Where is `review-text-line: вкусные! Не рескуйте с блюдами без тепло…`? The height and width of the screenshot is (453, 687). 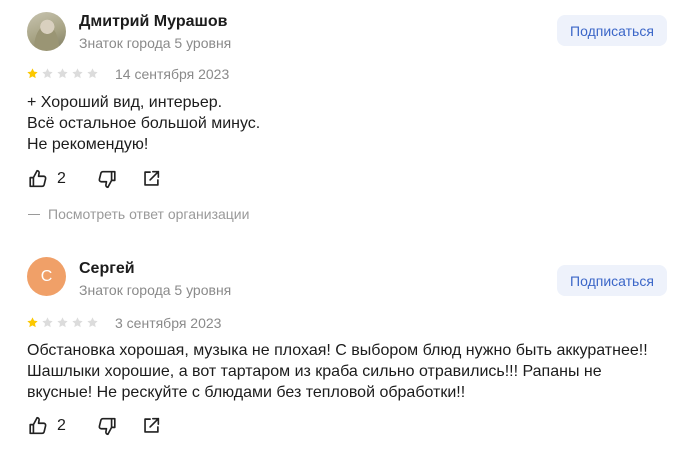 review-text-line: вкусные! Не рескуйте с блюдами без тепло… is located at coordinates (246, 392).